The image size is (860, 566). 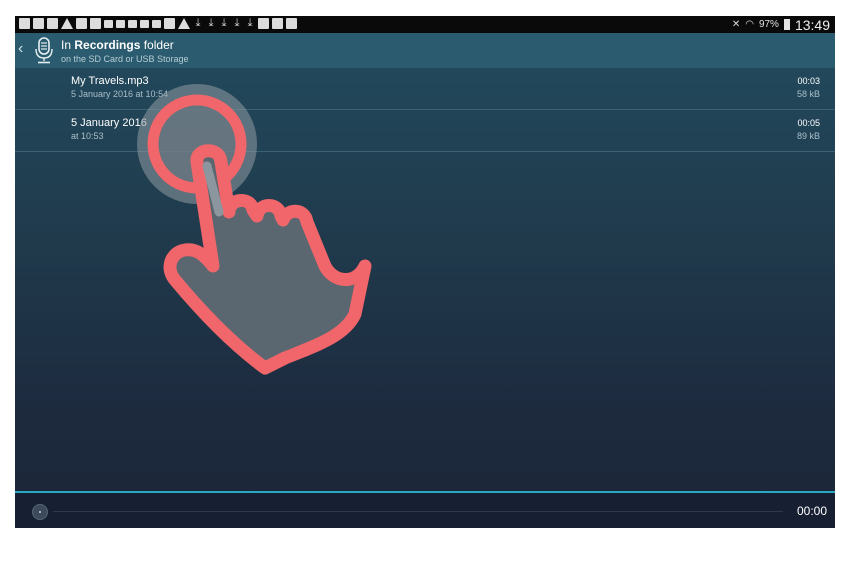 I want to click on clock: 13:49, so click(x=812, y=24).